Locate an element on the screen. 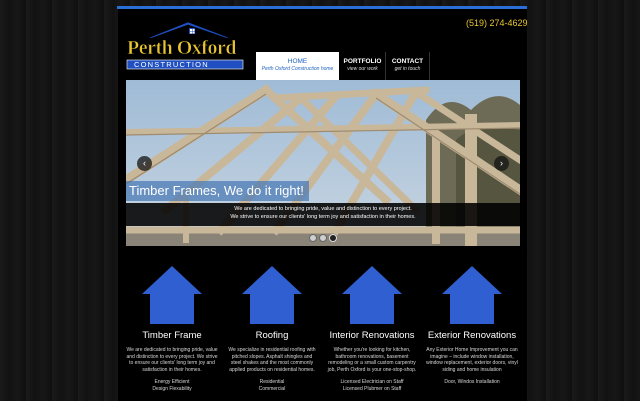  slider-pagination is located at coordinates (323, 238).